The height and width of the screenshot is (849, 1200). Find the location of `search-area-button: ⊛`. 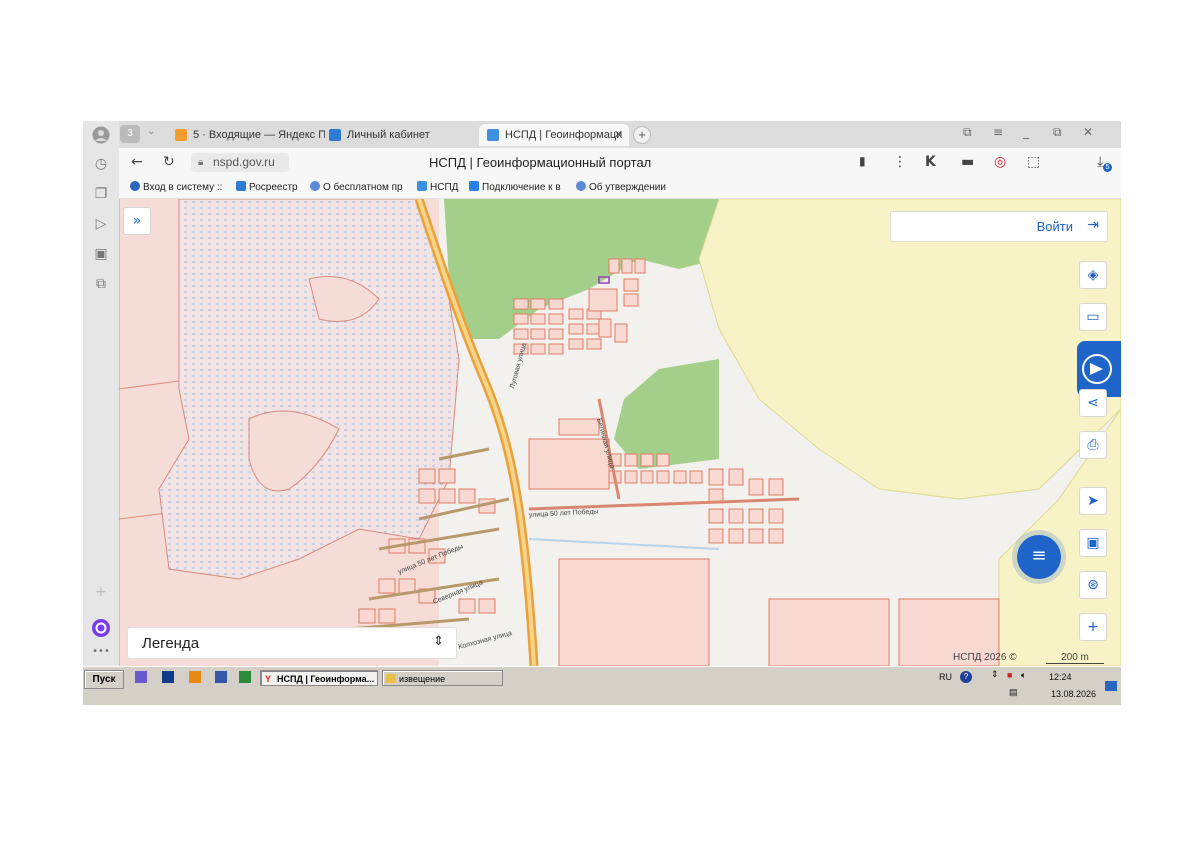

search-area-button: ⊛ is located at coordinates (1093, 585).